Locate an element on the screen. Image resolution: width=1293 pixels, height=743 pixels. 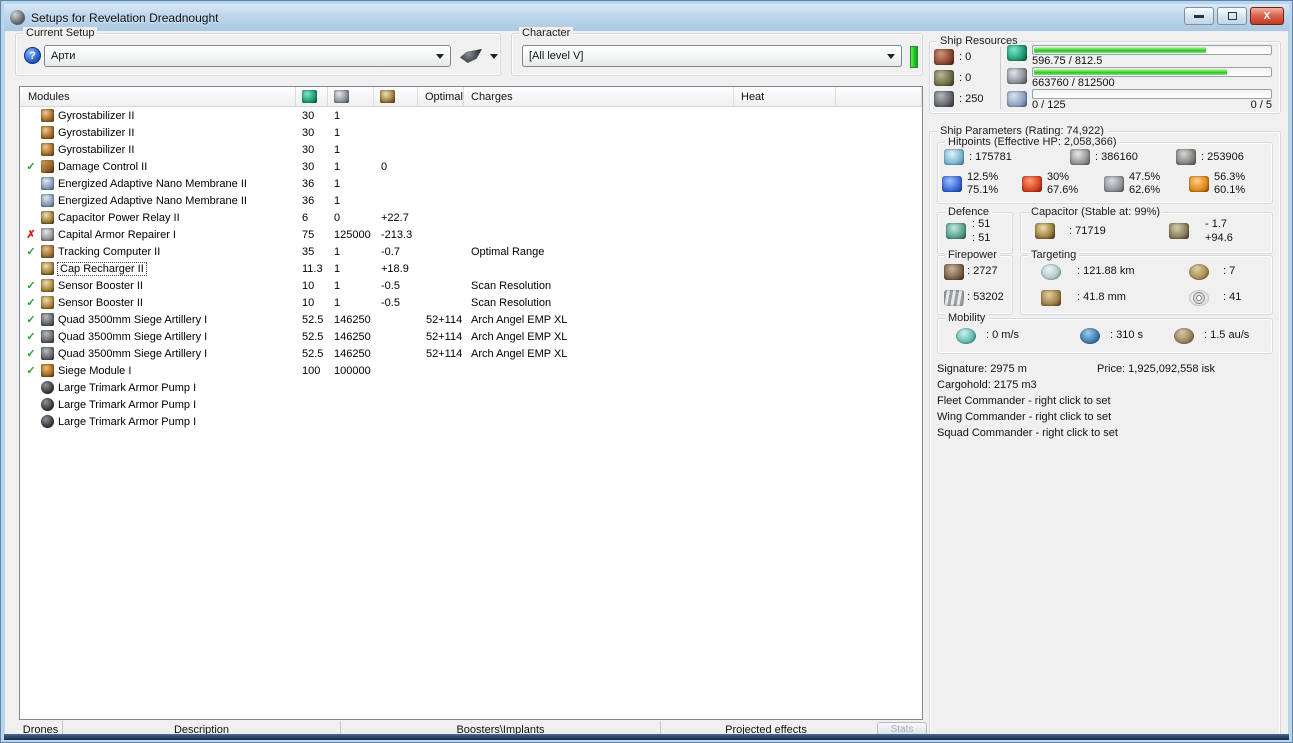
calibration-value: : 250 is located at coordinates (971, 98).